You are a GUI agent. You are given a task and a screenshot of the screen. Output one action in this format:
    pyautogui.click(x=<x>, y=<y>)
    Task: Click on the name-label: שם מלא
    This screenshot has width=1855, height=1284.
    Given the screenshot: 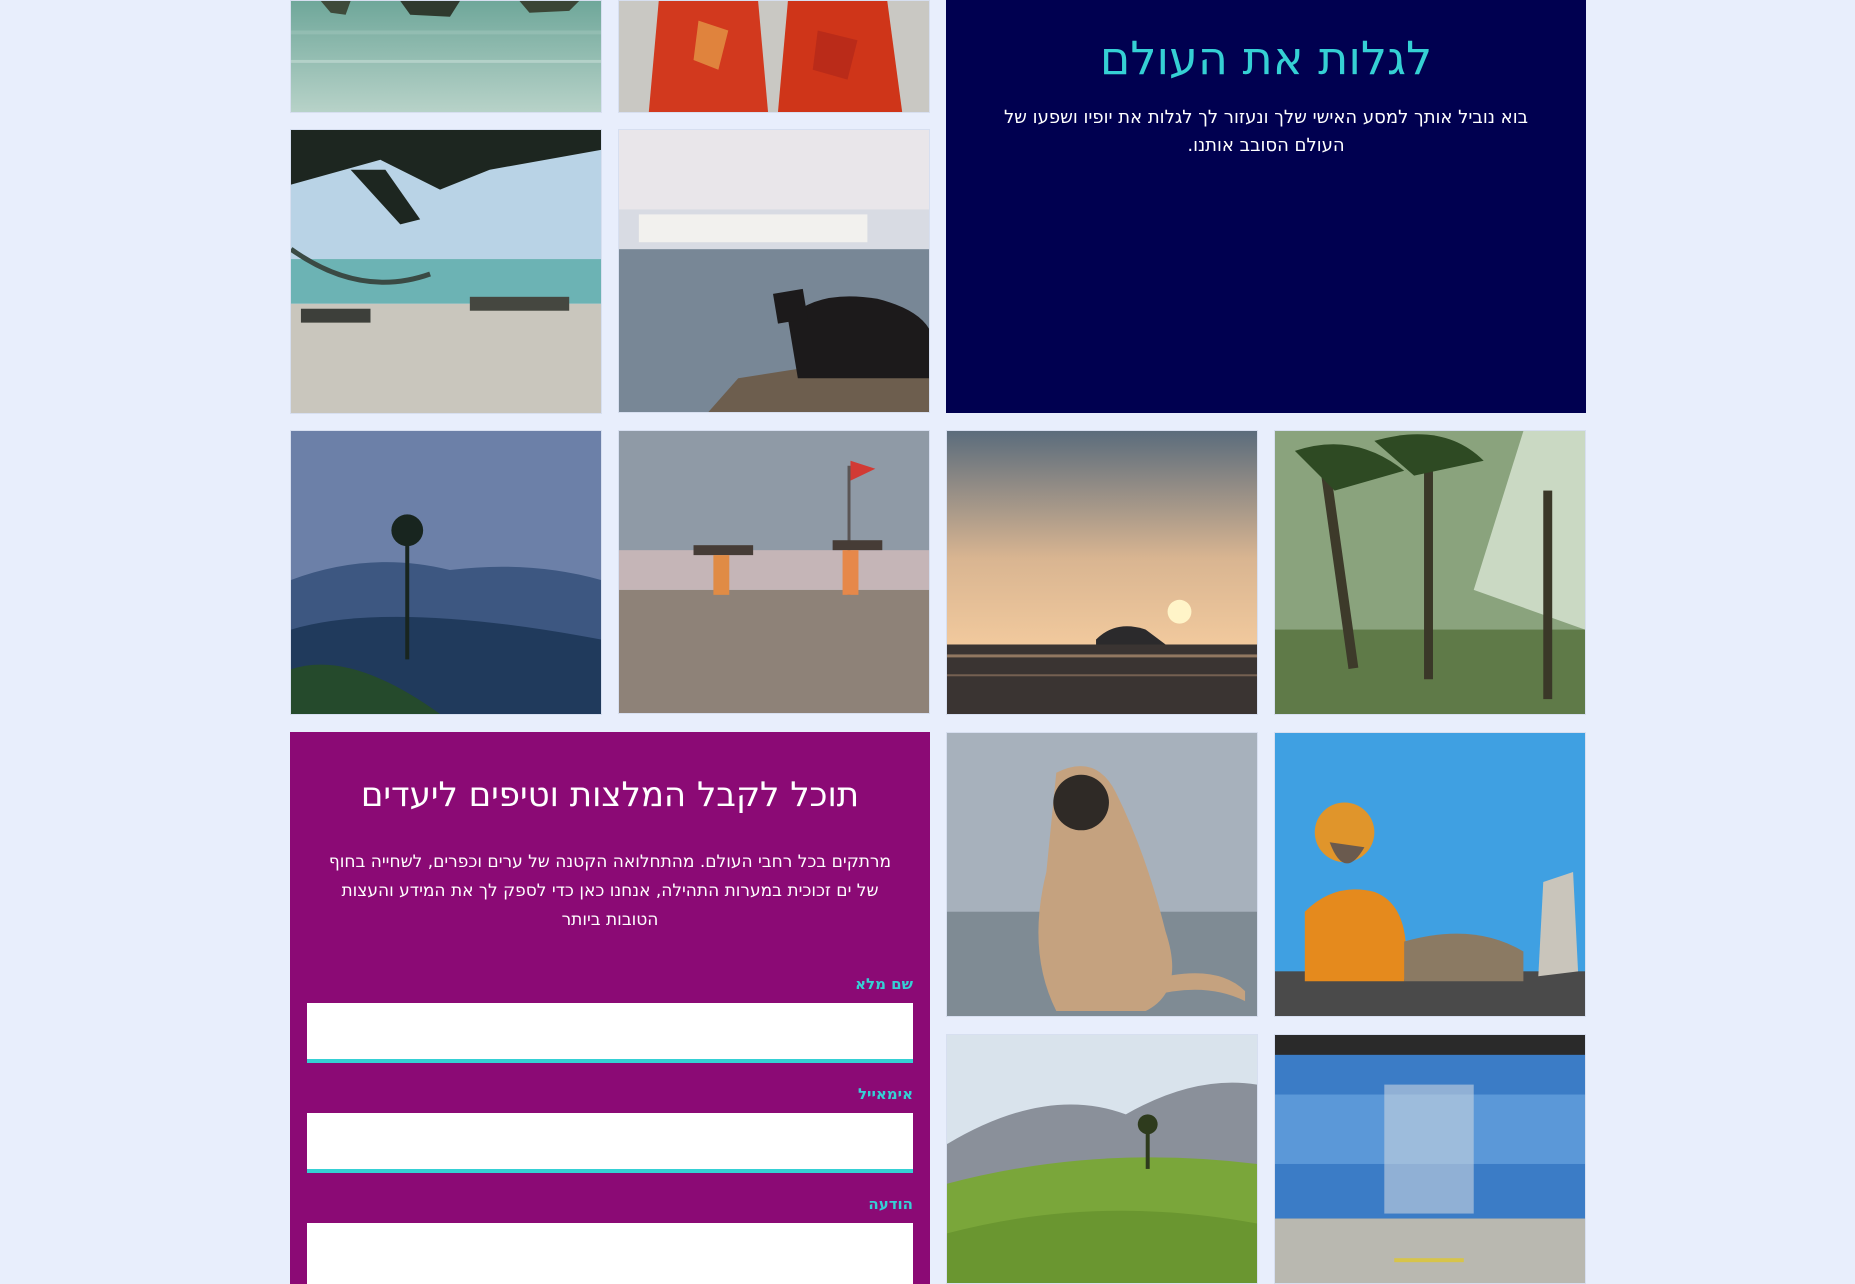 What is the action you would take?
    pyautogui.click(x=884, y=984)
    